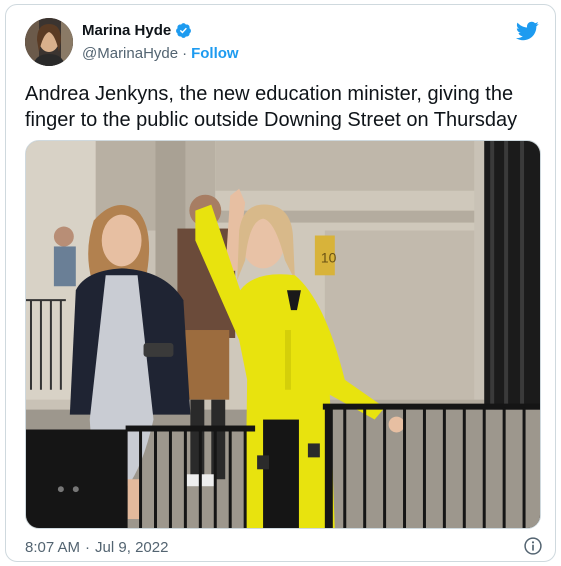  I want to click on door-number: 10, so click(329, 257).